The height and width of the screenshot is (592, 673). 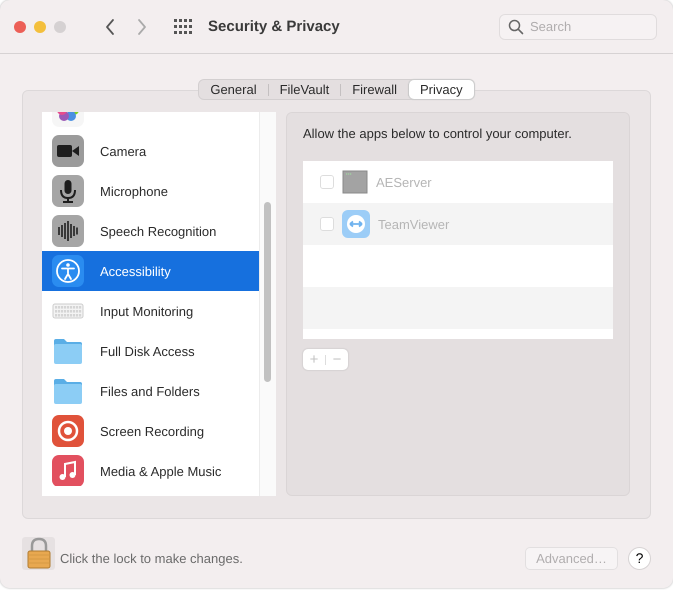 I want to click on search-field: Search, so click(x=578, y=27).